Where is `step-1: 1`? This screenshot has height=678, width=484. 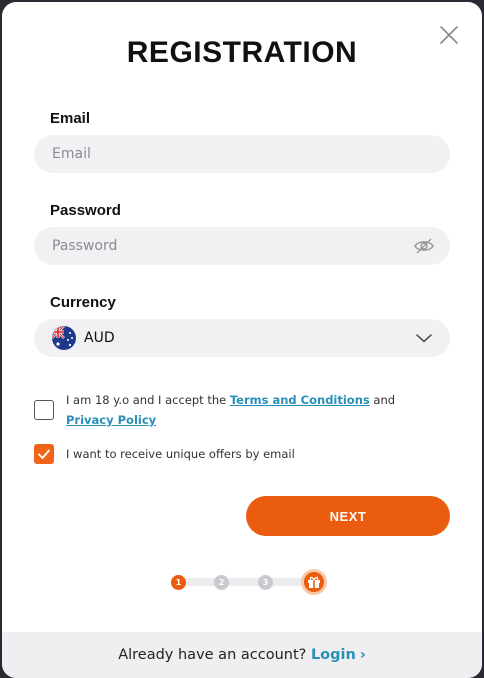 step-1: 1 is located at coordinates (178, 582).